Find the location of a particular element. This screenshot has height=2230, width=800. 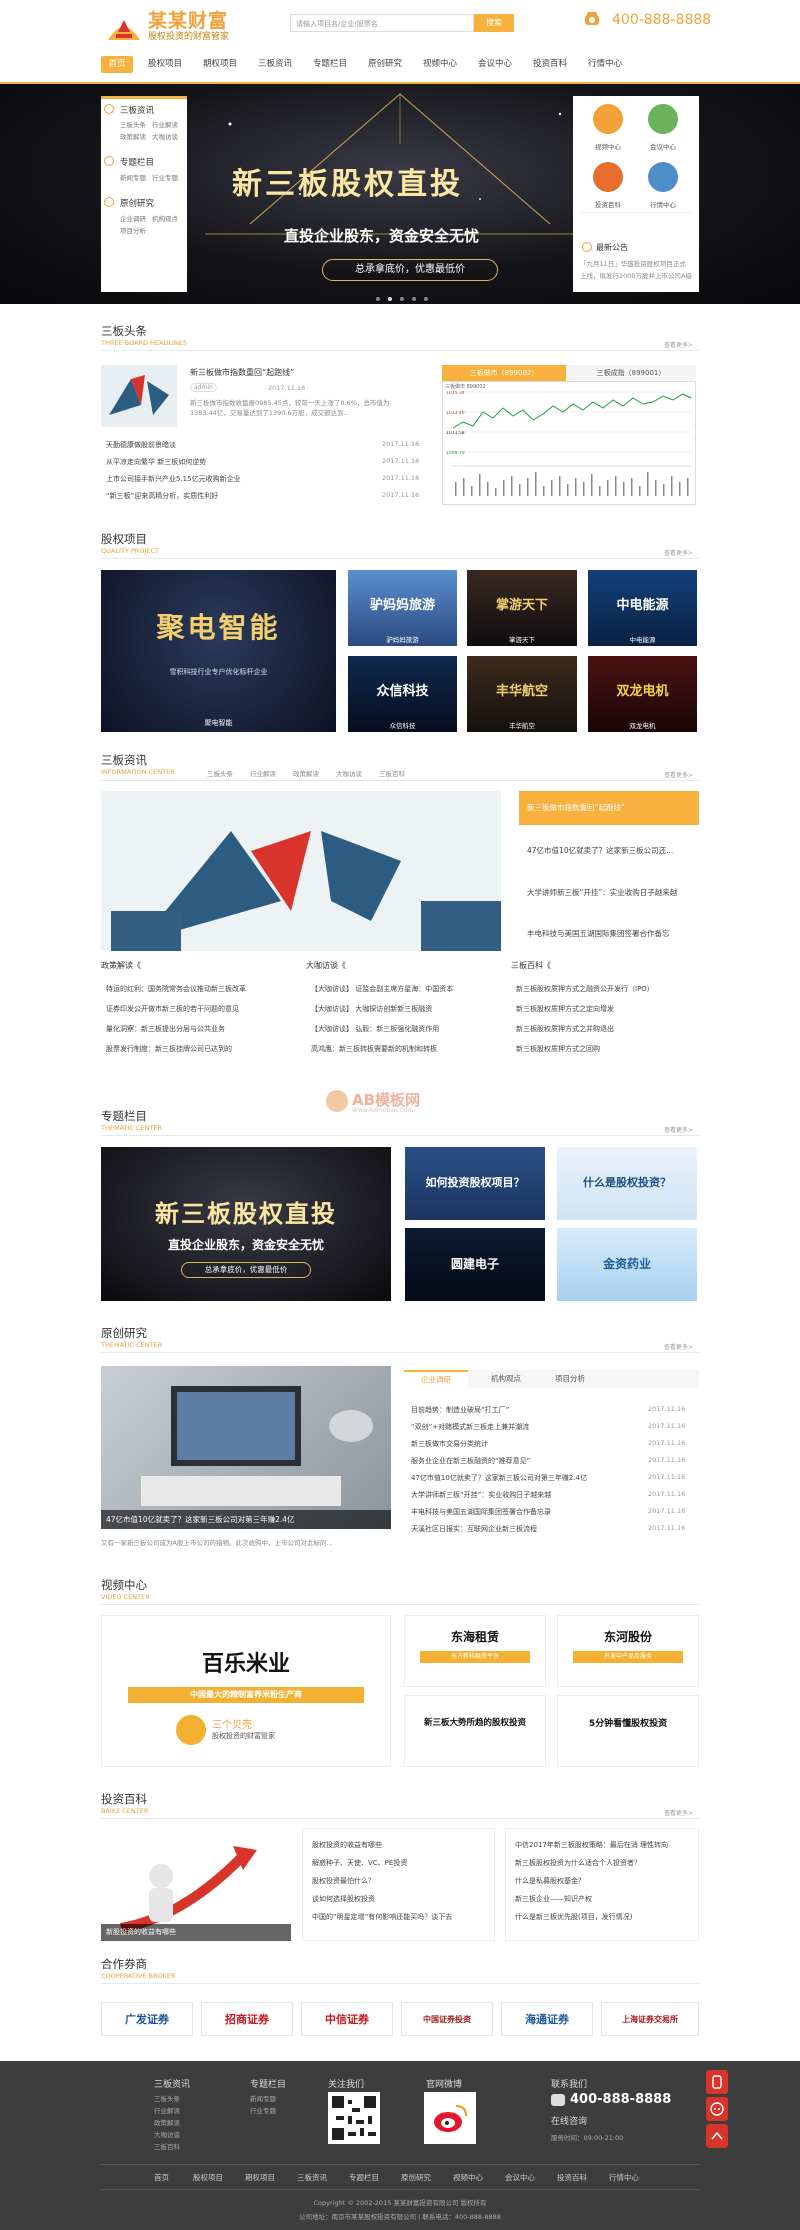

nav-meeting: 会议中心 is located at coordinates (495, 64).